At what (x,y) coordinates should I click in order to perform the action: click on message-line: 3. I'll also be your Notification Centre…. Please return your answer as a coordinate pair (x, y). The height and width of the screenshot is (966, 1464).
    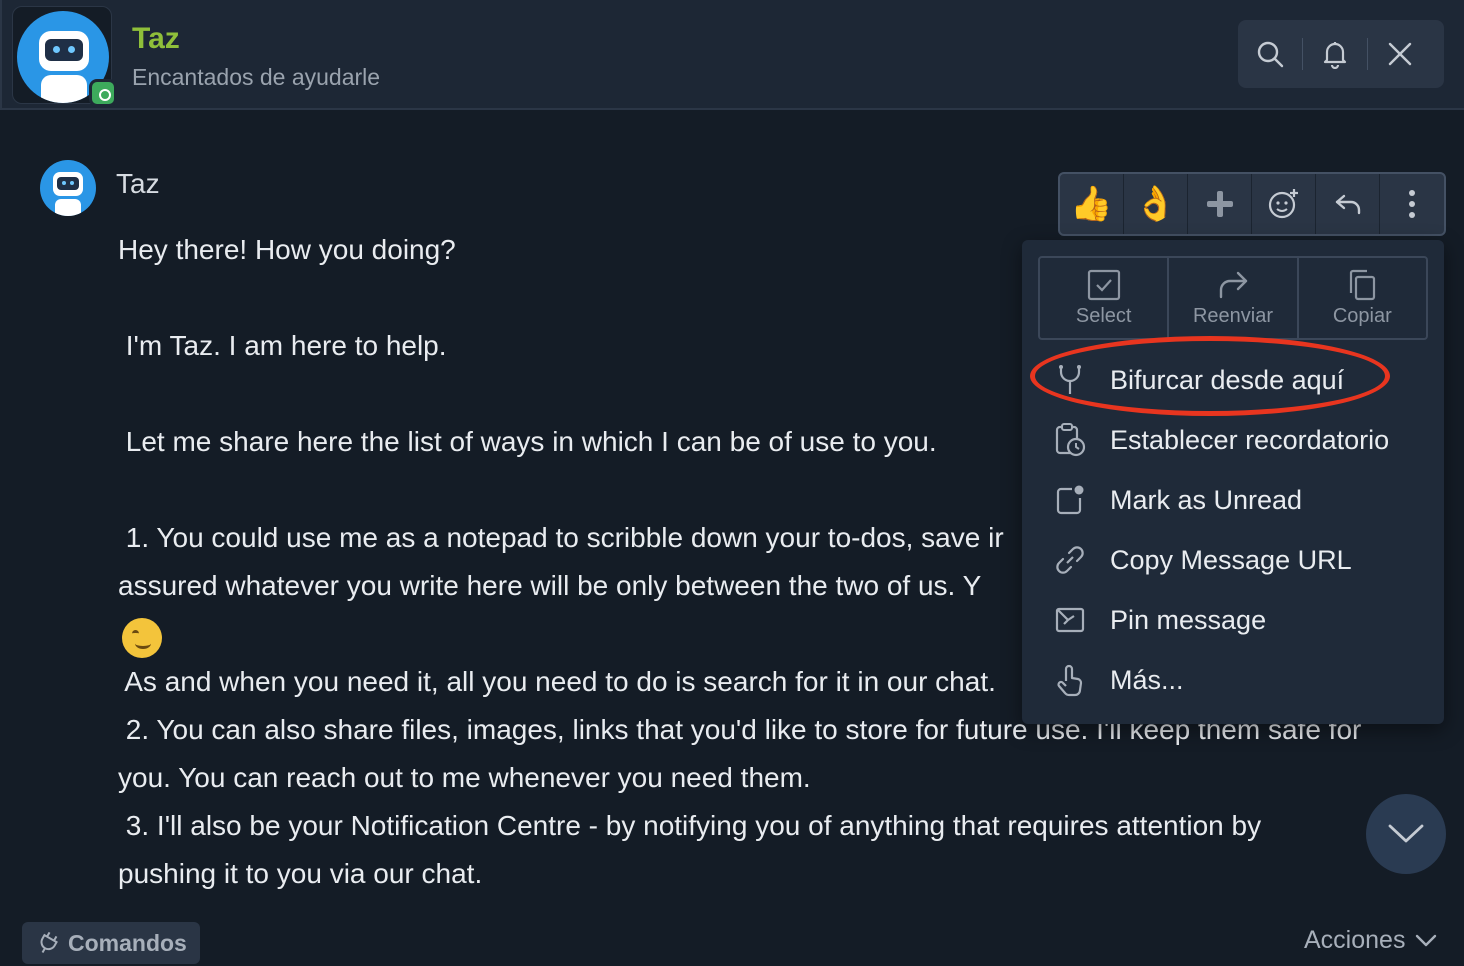
    Looking at the image, I should click on (690, 825).